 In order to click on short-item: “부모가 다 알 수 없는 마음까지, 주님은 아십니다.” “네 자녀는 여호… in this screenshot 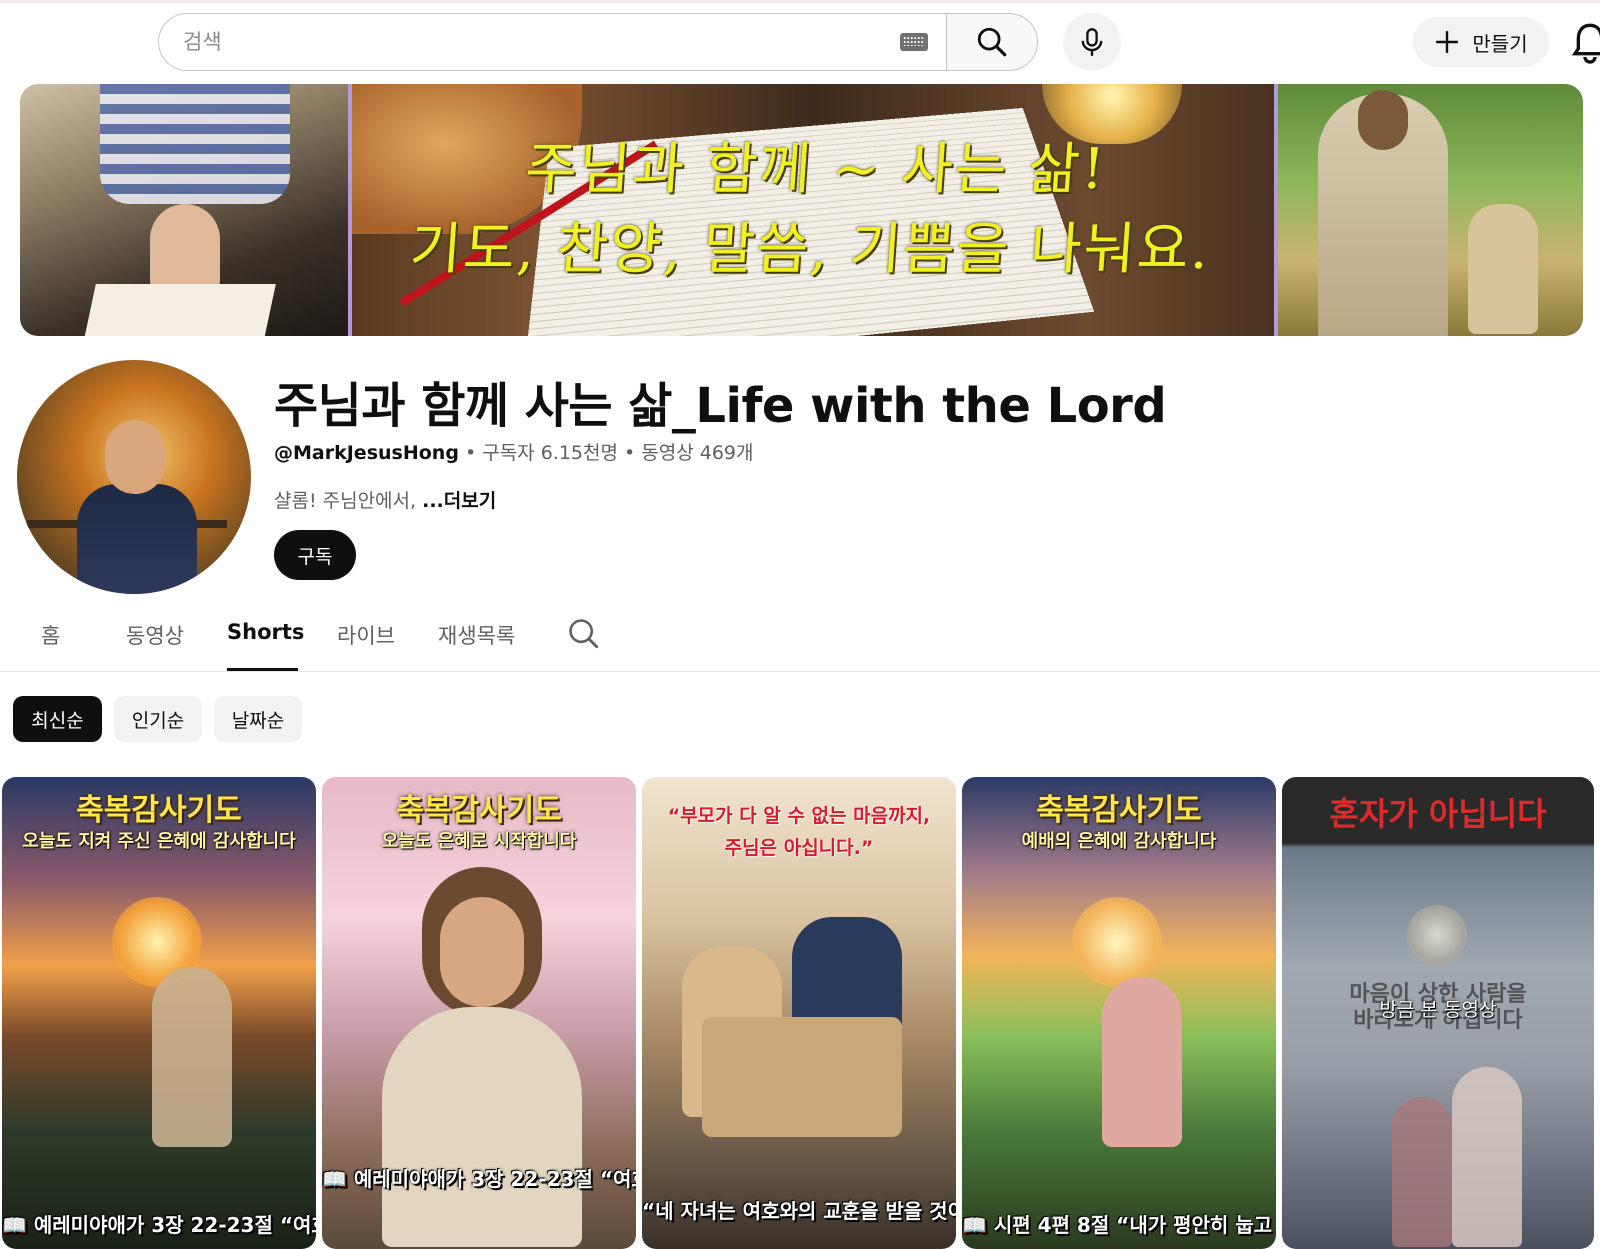, I will do `click(799, 1013)`.